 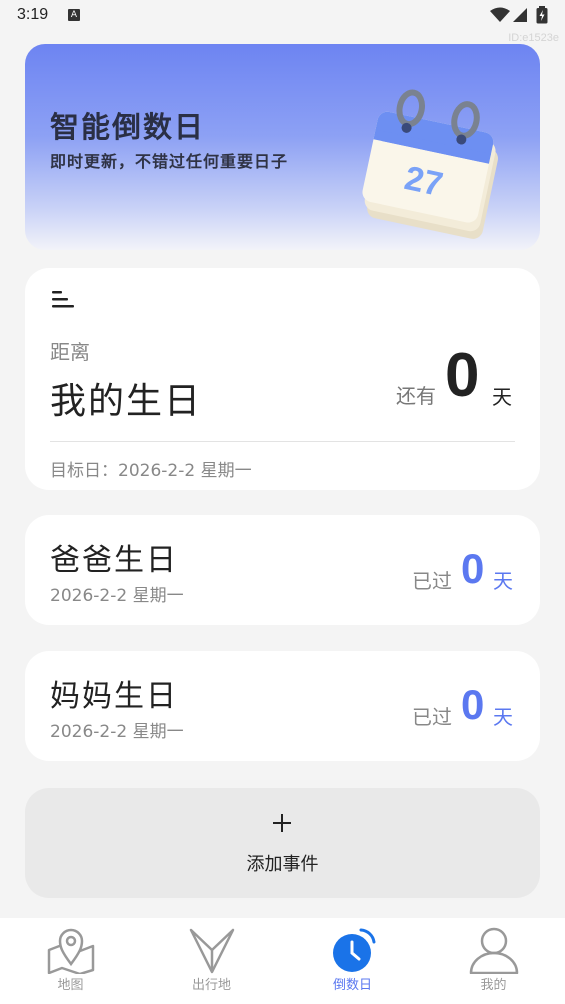 I want to click on plus-icon, so click(x=282, y=823).